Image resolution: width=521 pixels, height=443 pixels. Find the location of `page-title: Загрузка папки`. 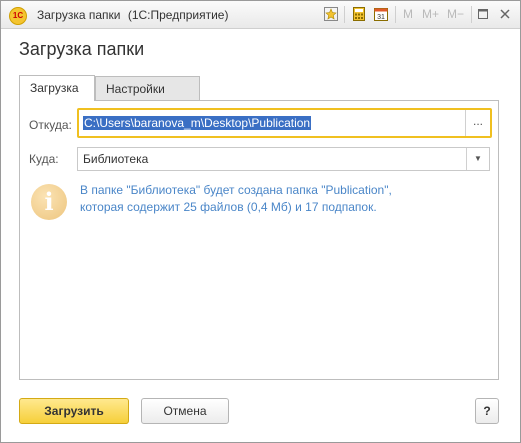

page-title: Загрузка папки is located at coordinates (82, 49).